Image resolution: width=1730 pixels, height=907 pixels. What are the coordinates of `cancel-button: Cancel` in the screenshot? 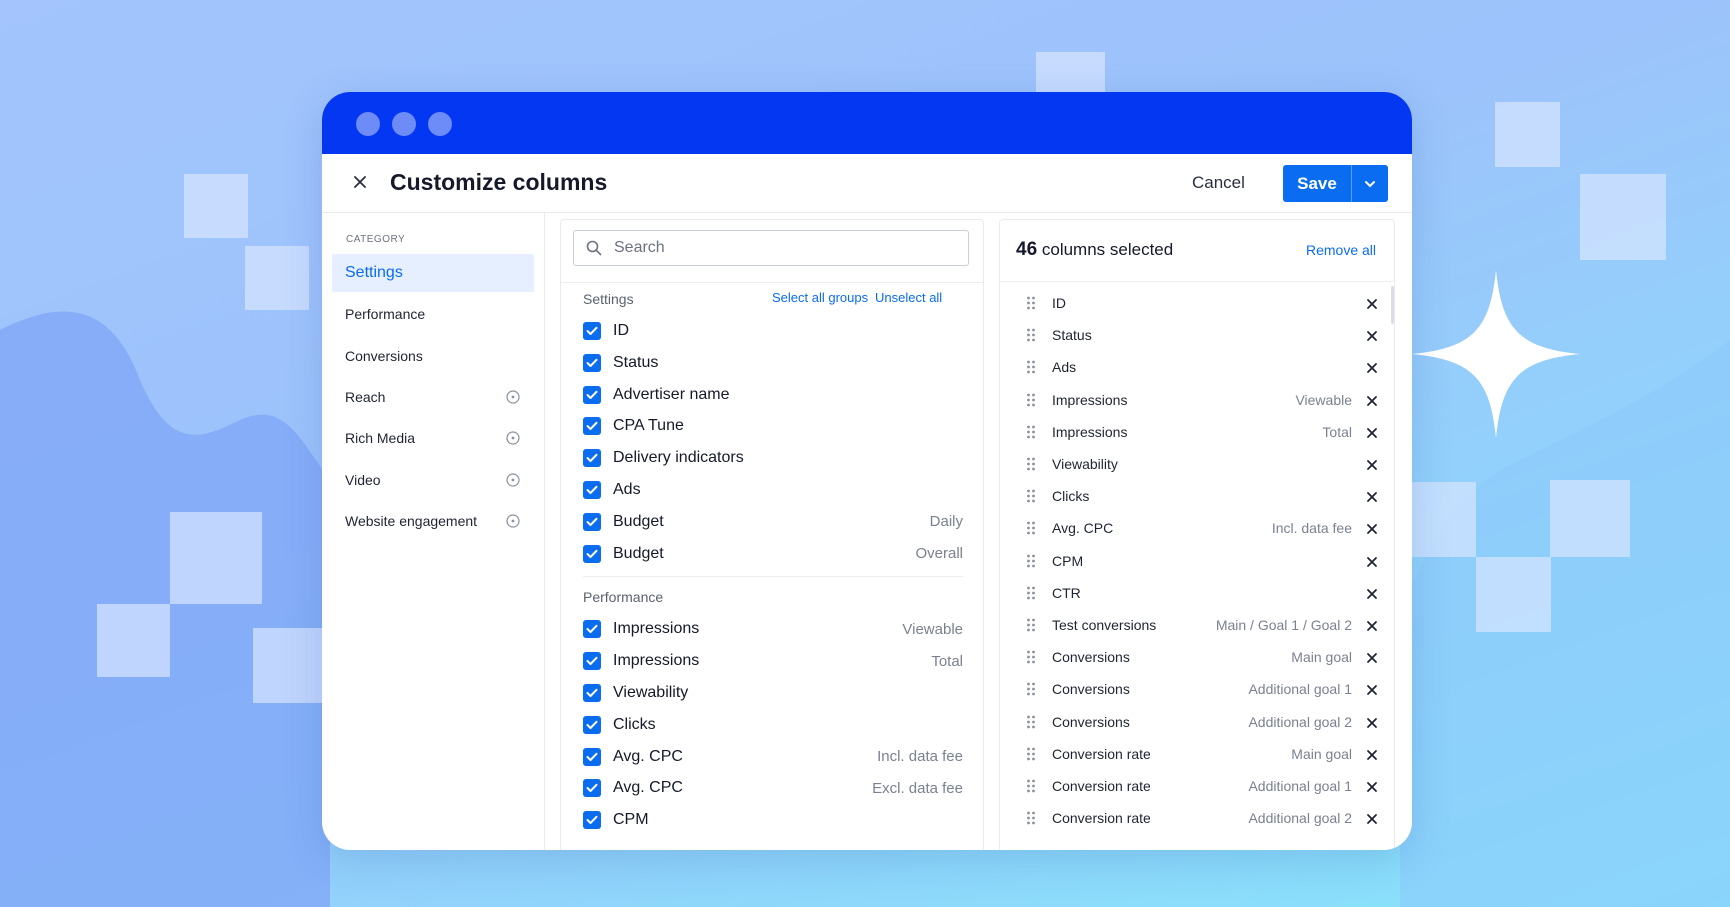 It's located at (1218, 183).